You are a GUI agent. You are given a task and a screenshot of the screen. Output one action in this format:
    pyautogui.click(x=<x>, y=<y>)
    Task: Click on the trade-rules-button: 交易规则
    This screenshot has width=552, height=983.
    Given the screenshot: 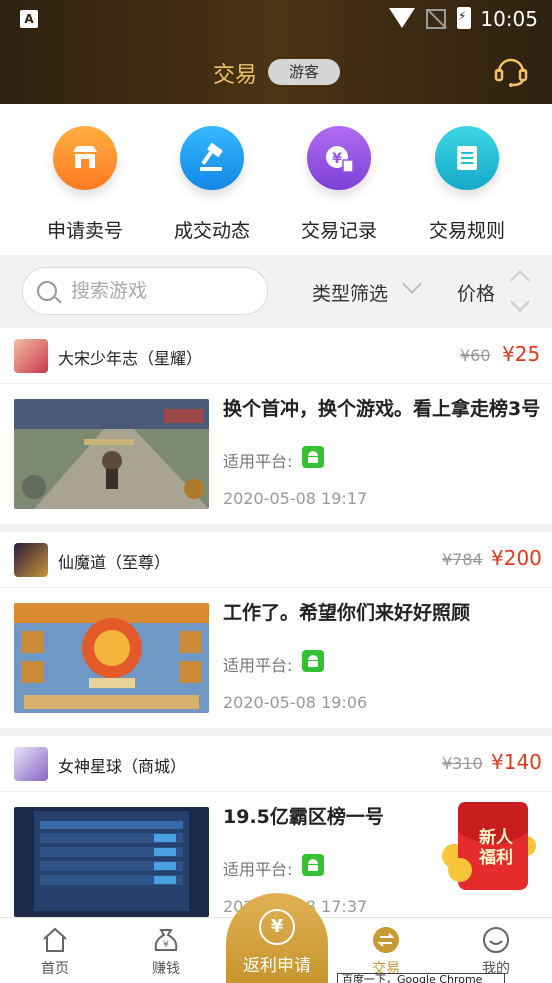 What is the action you would take?
    pyautogui.click(x=467, y=184)
    